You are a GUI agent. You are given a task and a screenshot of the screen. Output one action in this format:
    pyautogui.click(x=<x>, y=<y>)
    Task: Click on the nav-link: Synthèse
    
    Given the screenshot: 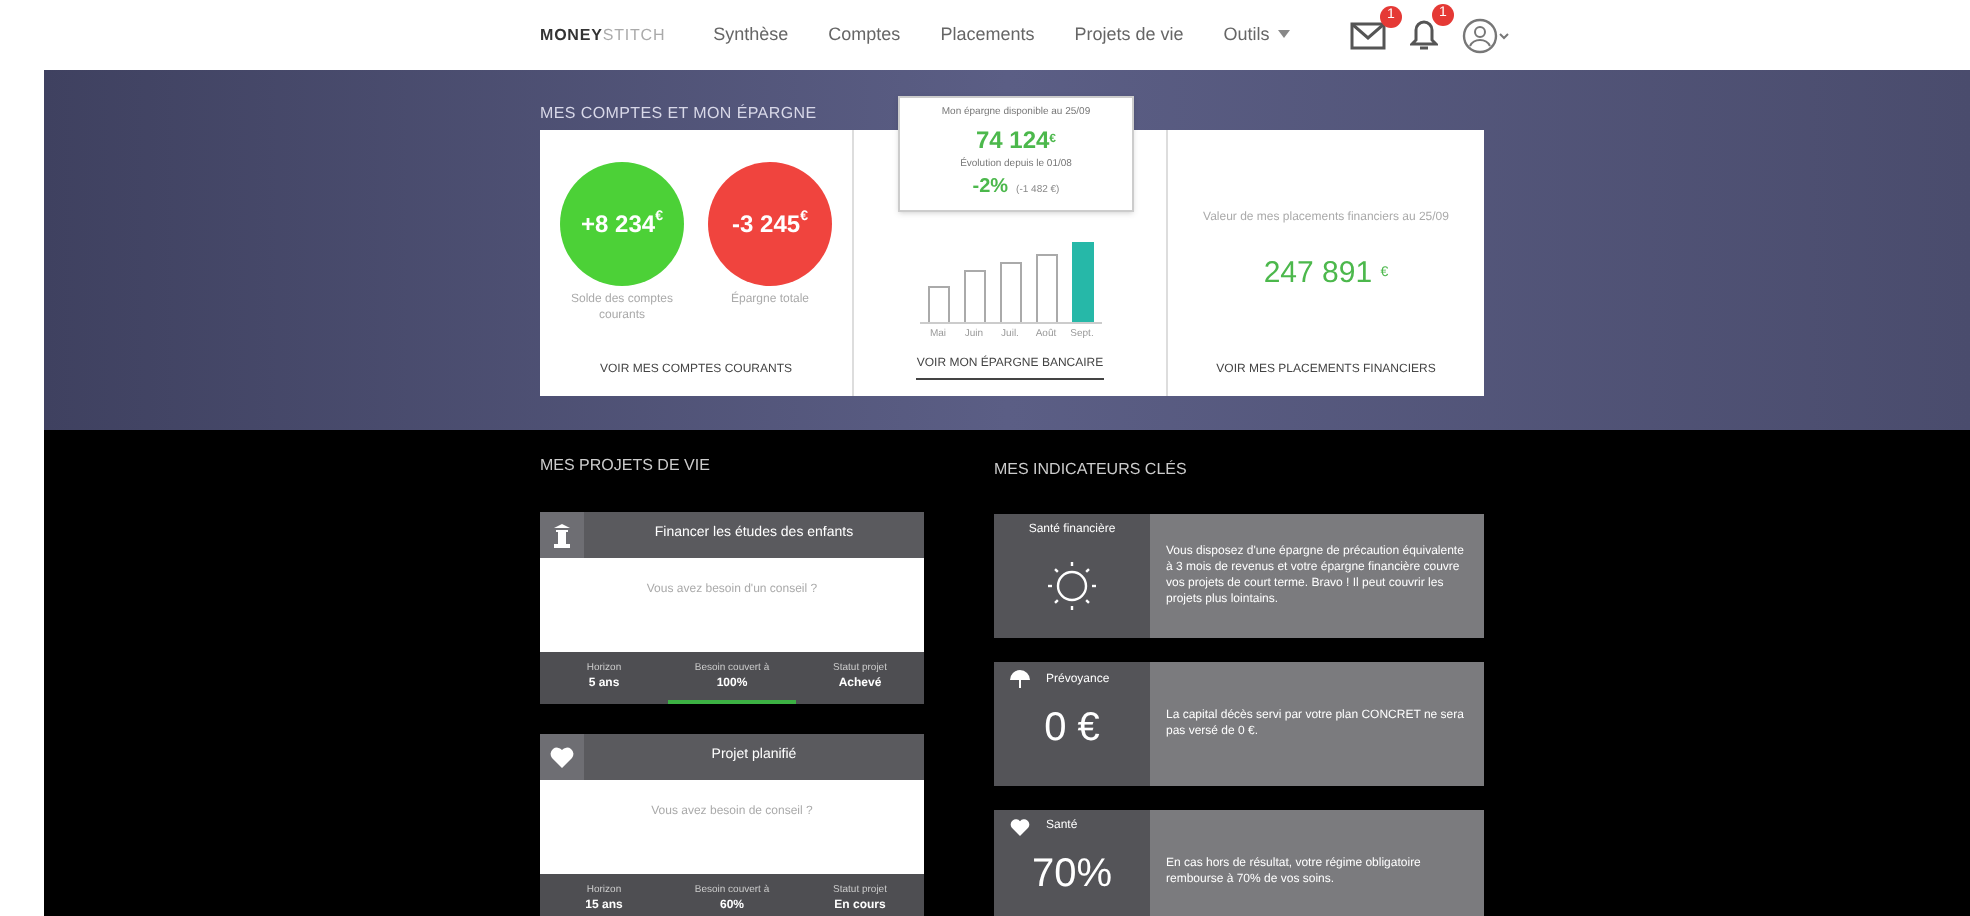 What is the action you would take?
    pyautogui.click(x=751, y=35)
    